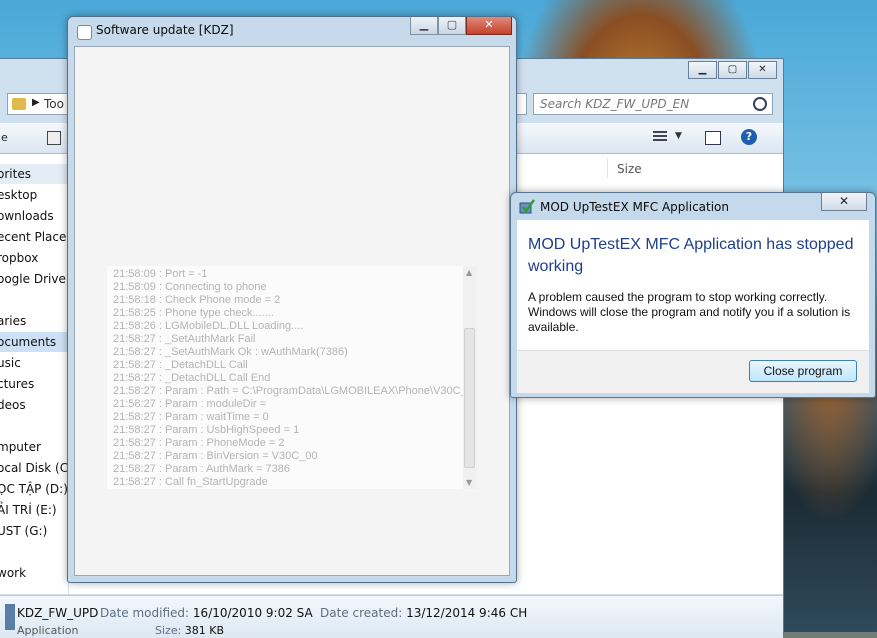 This screenshot has width=877, height=638. What do you see at coordinates (190, 287) in the screenshot?
I see `log-line: 21:58:09 : Connecting to phone` at bounding box center [190, 287].